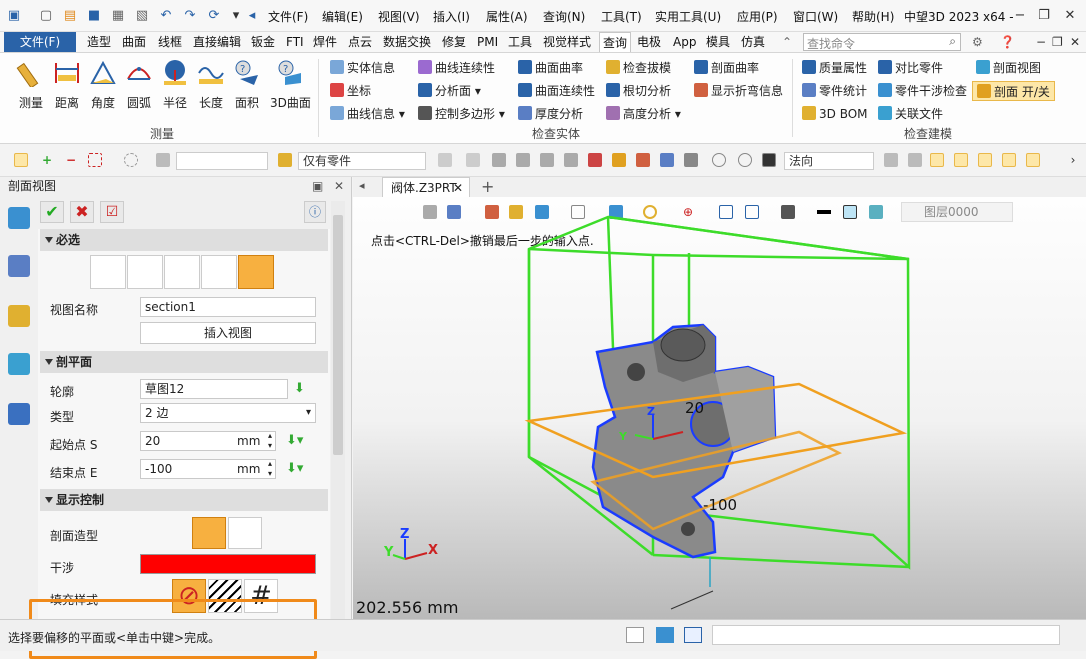 The height and width of the screenshot is (659, 1086). I want to click on area-button: ? 面积, so click(247, 84).